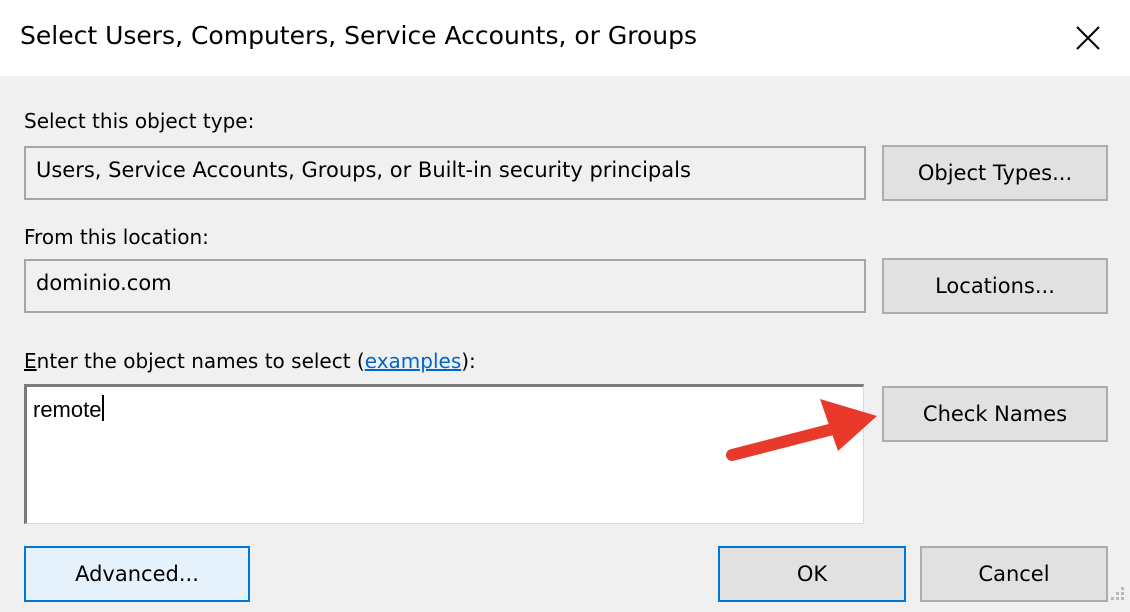 The image size is (1130, 612). What do you see at coordinates (139, 121) in the screenshot?
I see `object-type-label: Select this object type:` at bounding box center [139, 121].